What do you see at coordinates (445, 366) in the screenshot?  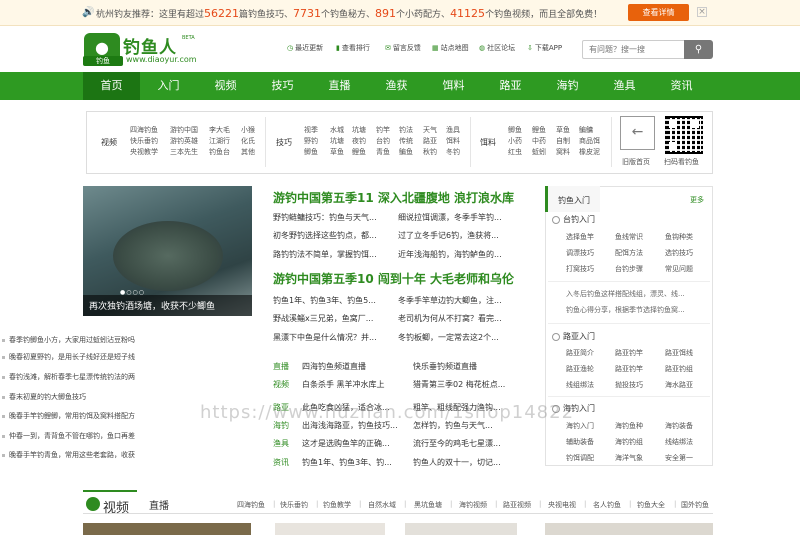 I see `article-link: 快乐垂钓频道直播` at bounding box center [445, 366].